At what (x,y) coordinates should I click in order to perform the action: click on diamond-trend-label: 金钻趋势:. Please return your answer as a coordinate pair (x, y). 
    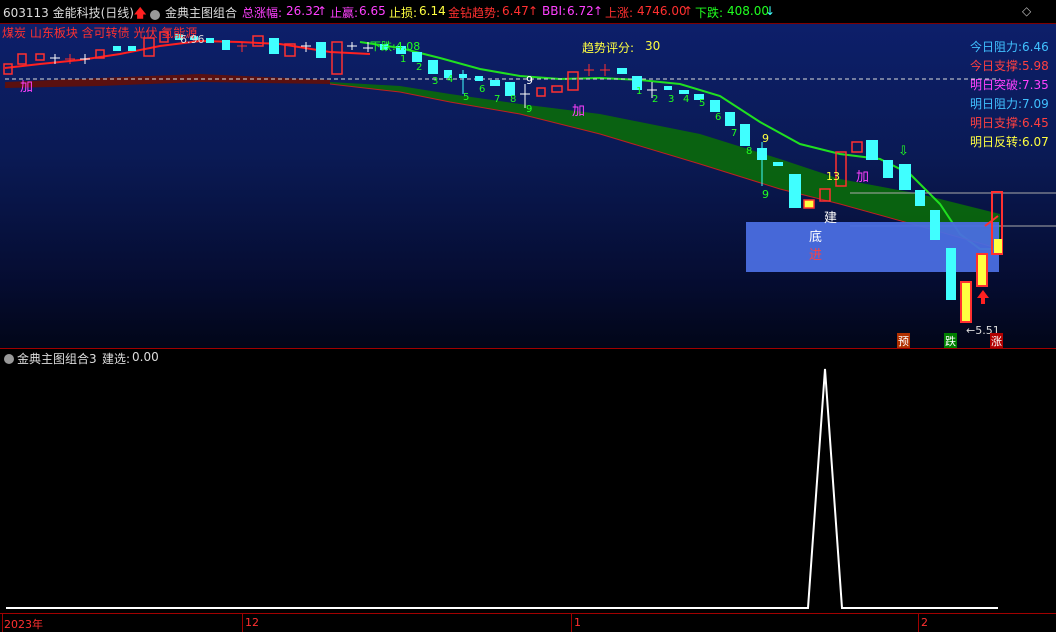
    Looking at the image, I should click on (474, 13).